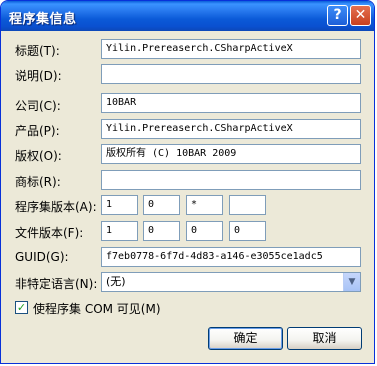 This screenshot has width=377, height=366. What do you see at coordinates (38, 106) in the screenshot?
I see `company-label: 公司(C):` at bounding box center [38, 106].